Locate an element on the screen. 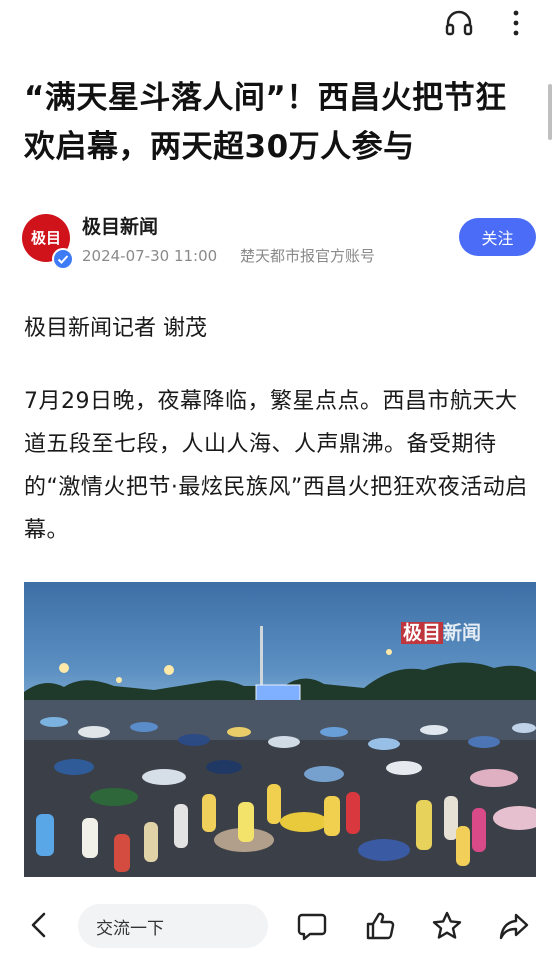 The height and width of the screenshot is (960, 559). top-bar is located at coordinates (279, 25).